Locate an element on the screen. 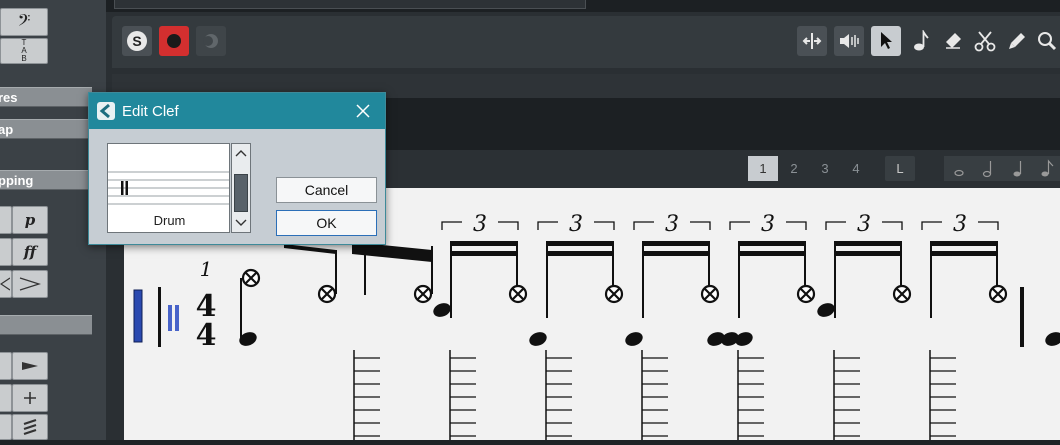 This screenshot has width=1060, height=445. dynamic-ff-button: ff is located at coordinates (30, 252).